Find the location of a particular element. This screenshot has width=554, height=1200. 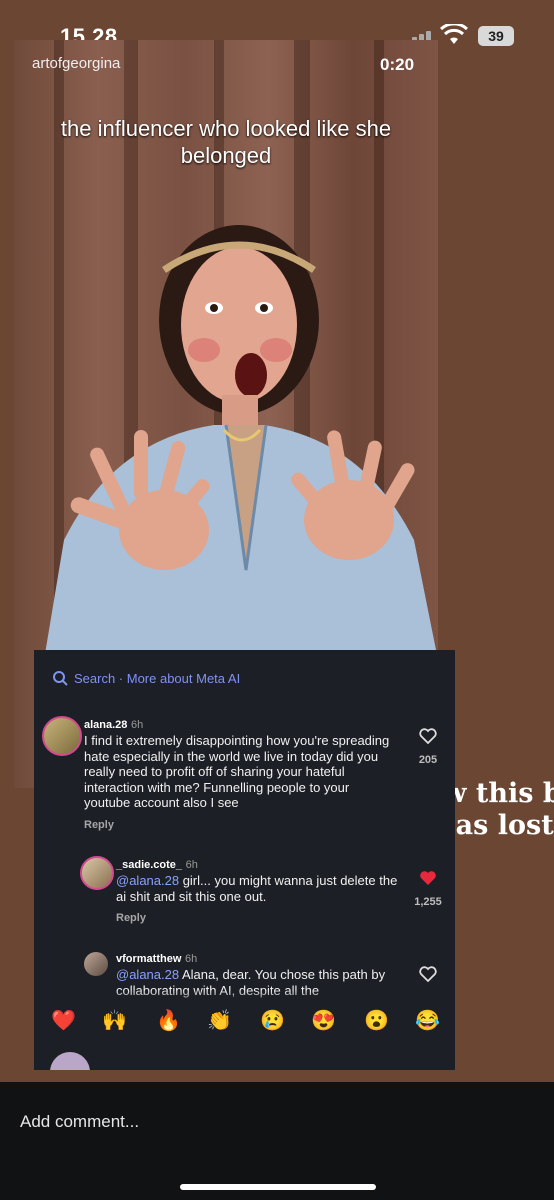

search-label: Search · More about Meta AI is located at coordinates (157, 678).